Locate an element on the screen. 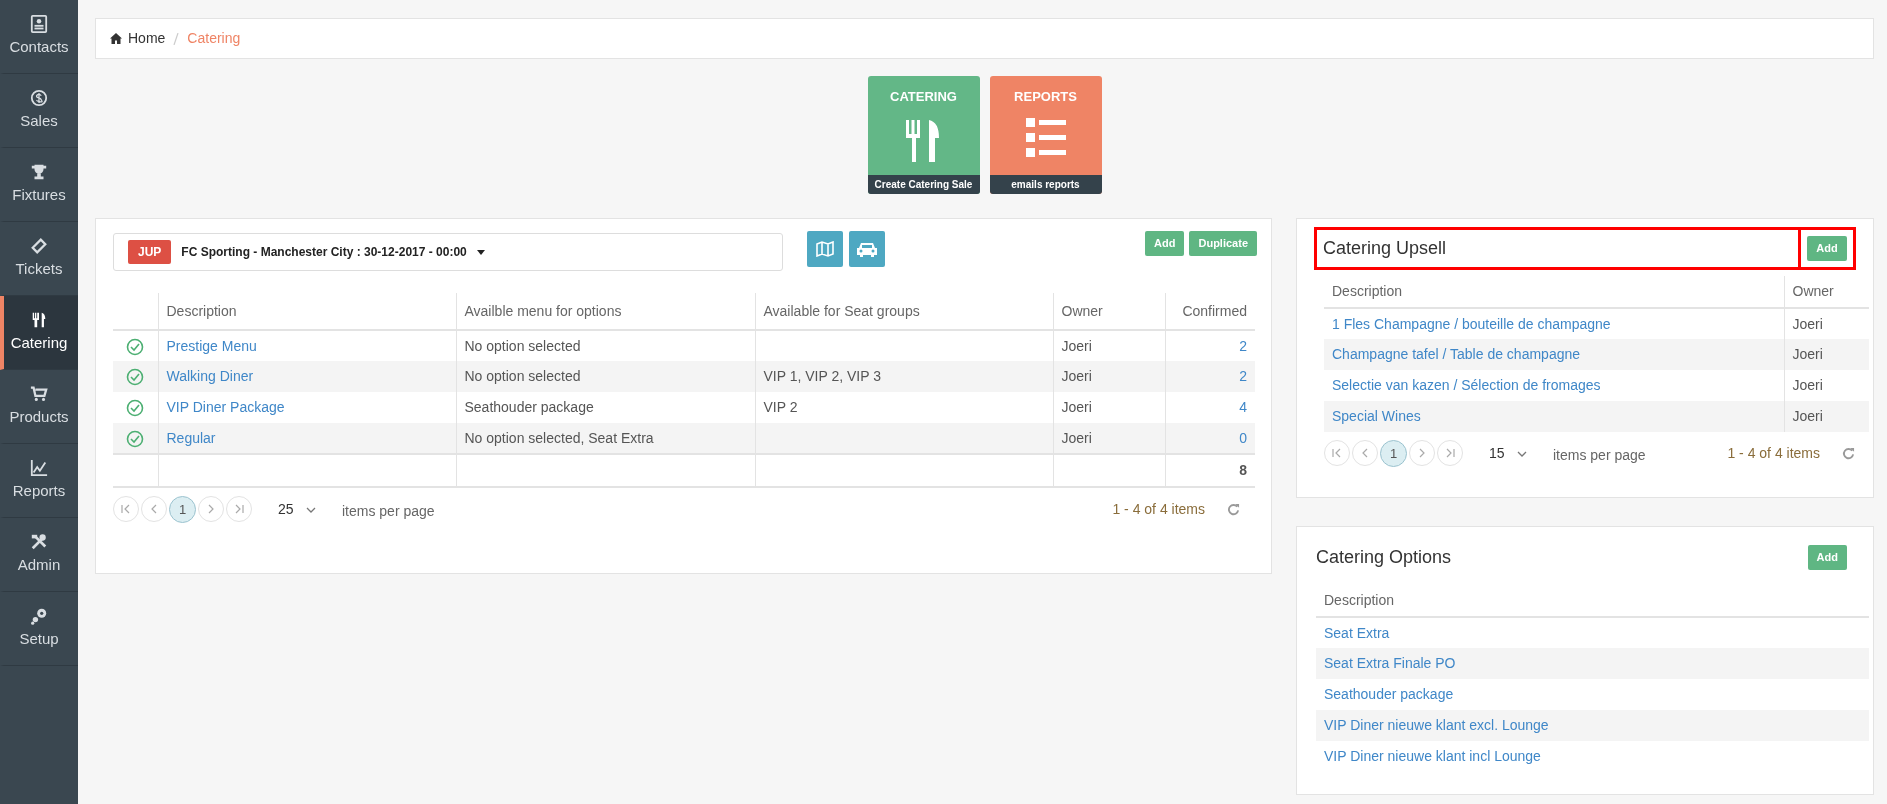 The width and height of the screenshot is (1887, 804). sidebar-item: Catering is located at coordinates (39, 333).